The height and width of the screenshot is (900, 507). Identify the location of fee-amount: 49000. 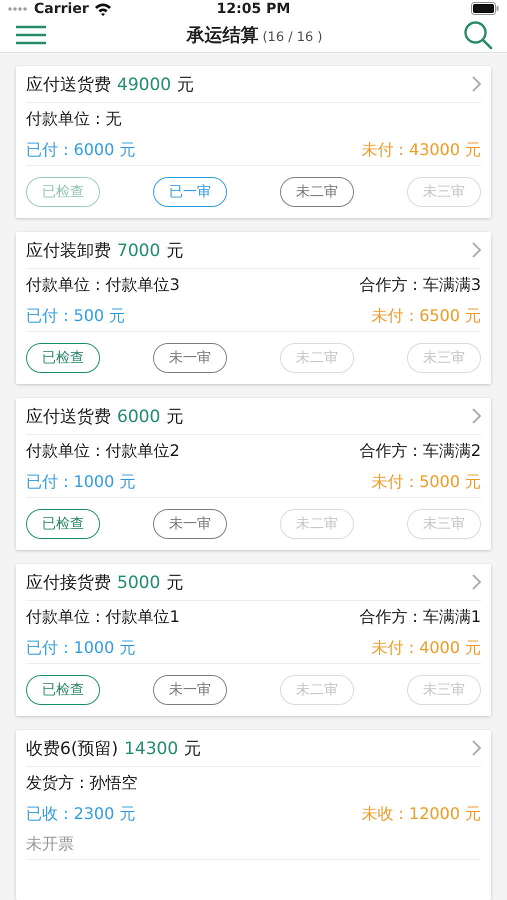
(144, 84).